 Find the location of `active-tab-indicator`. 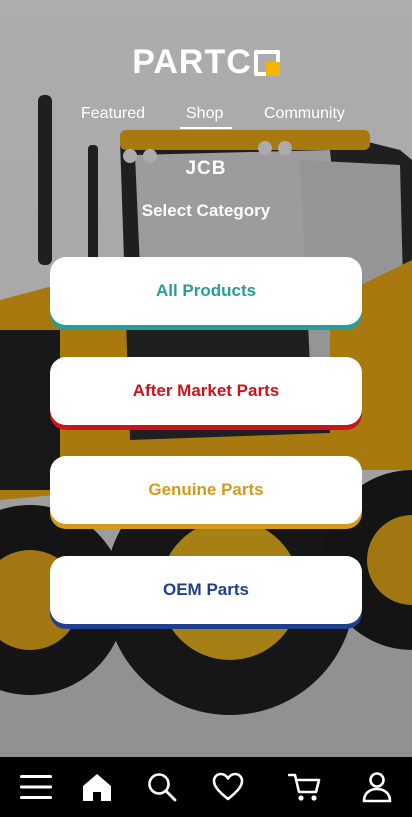

active-tab-indicator is located at coordinates (206, 128).